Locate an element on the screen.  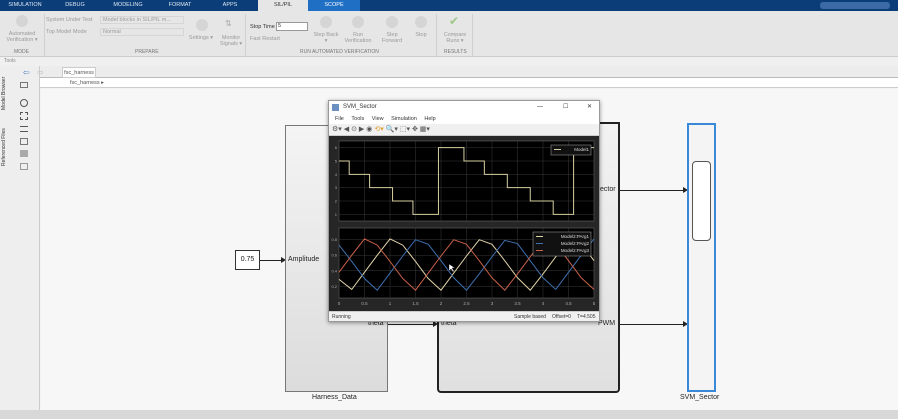
x-tick-label: 3 is located at coordinates (492, 303).